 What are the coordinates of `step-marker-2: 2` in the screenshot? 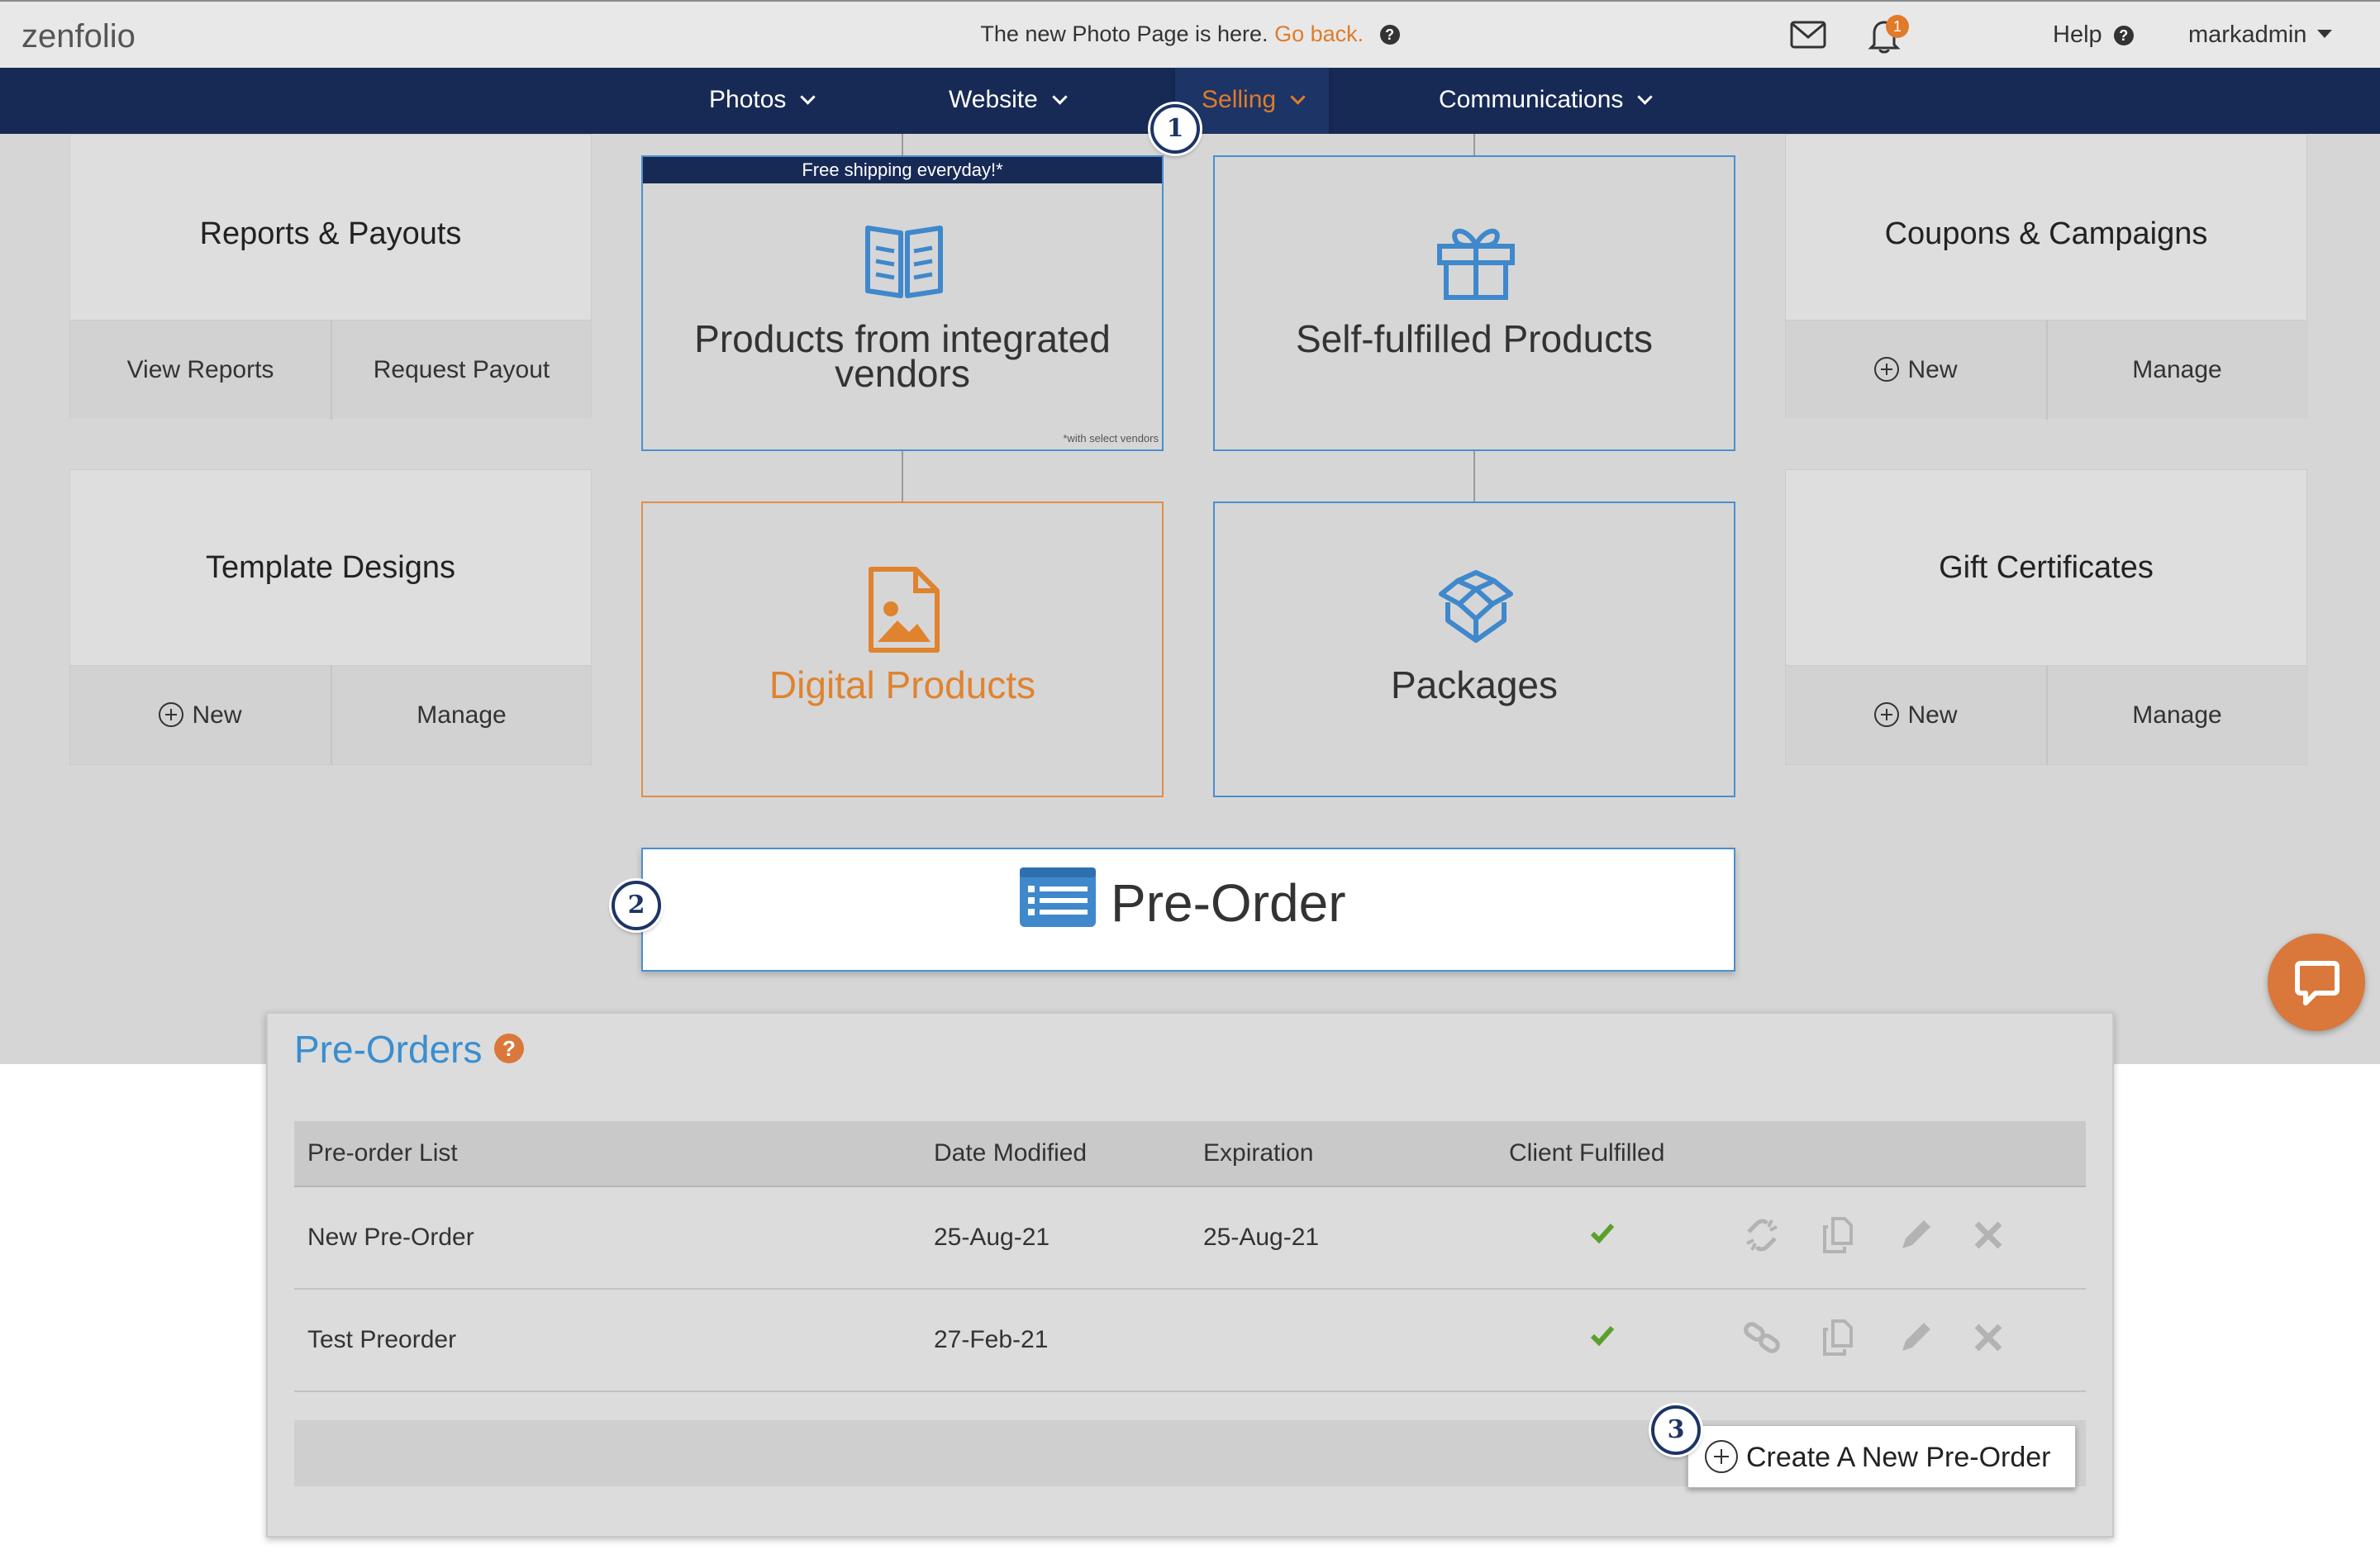 It's located at (636, 905).